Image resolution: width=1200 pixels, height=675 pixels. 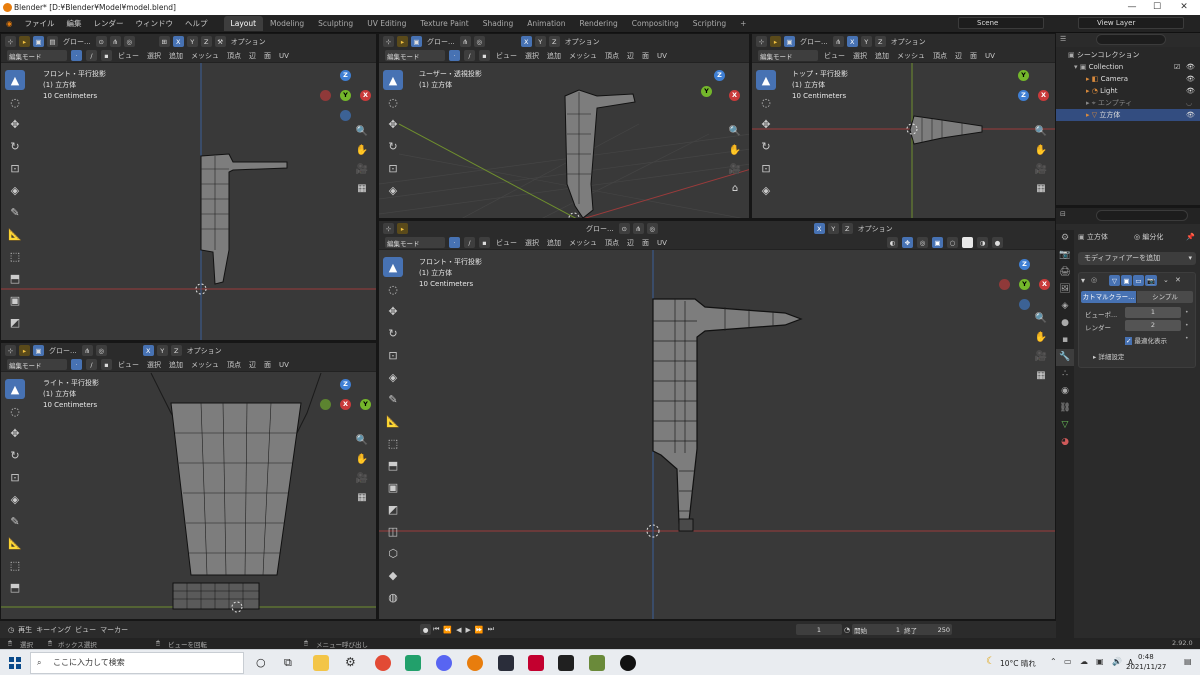 What do you see at coordinates (393, 597) in the screenshot?
I see `spin-tool-icon: ◍` at bounding box center [393, 597].